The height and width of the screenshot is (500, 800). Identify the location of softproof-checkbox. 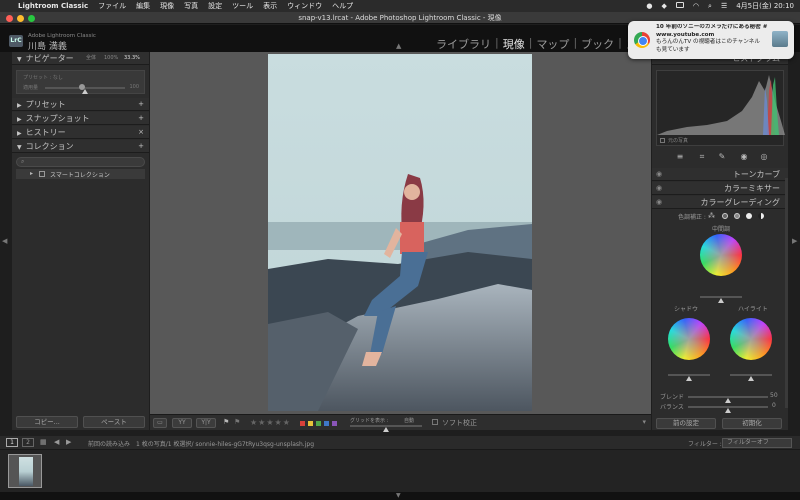
(435, 422).